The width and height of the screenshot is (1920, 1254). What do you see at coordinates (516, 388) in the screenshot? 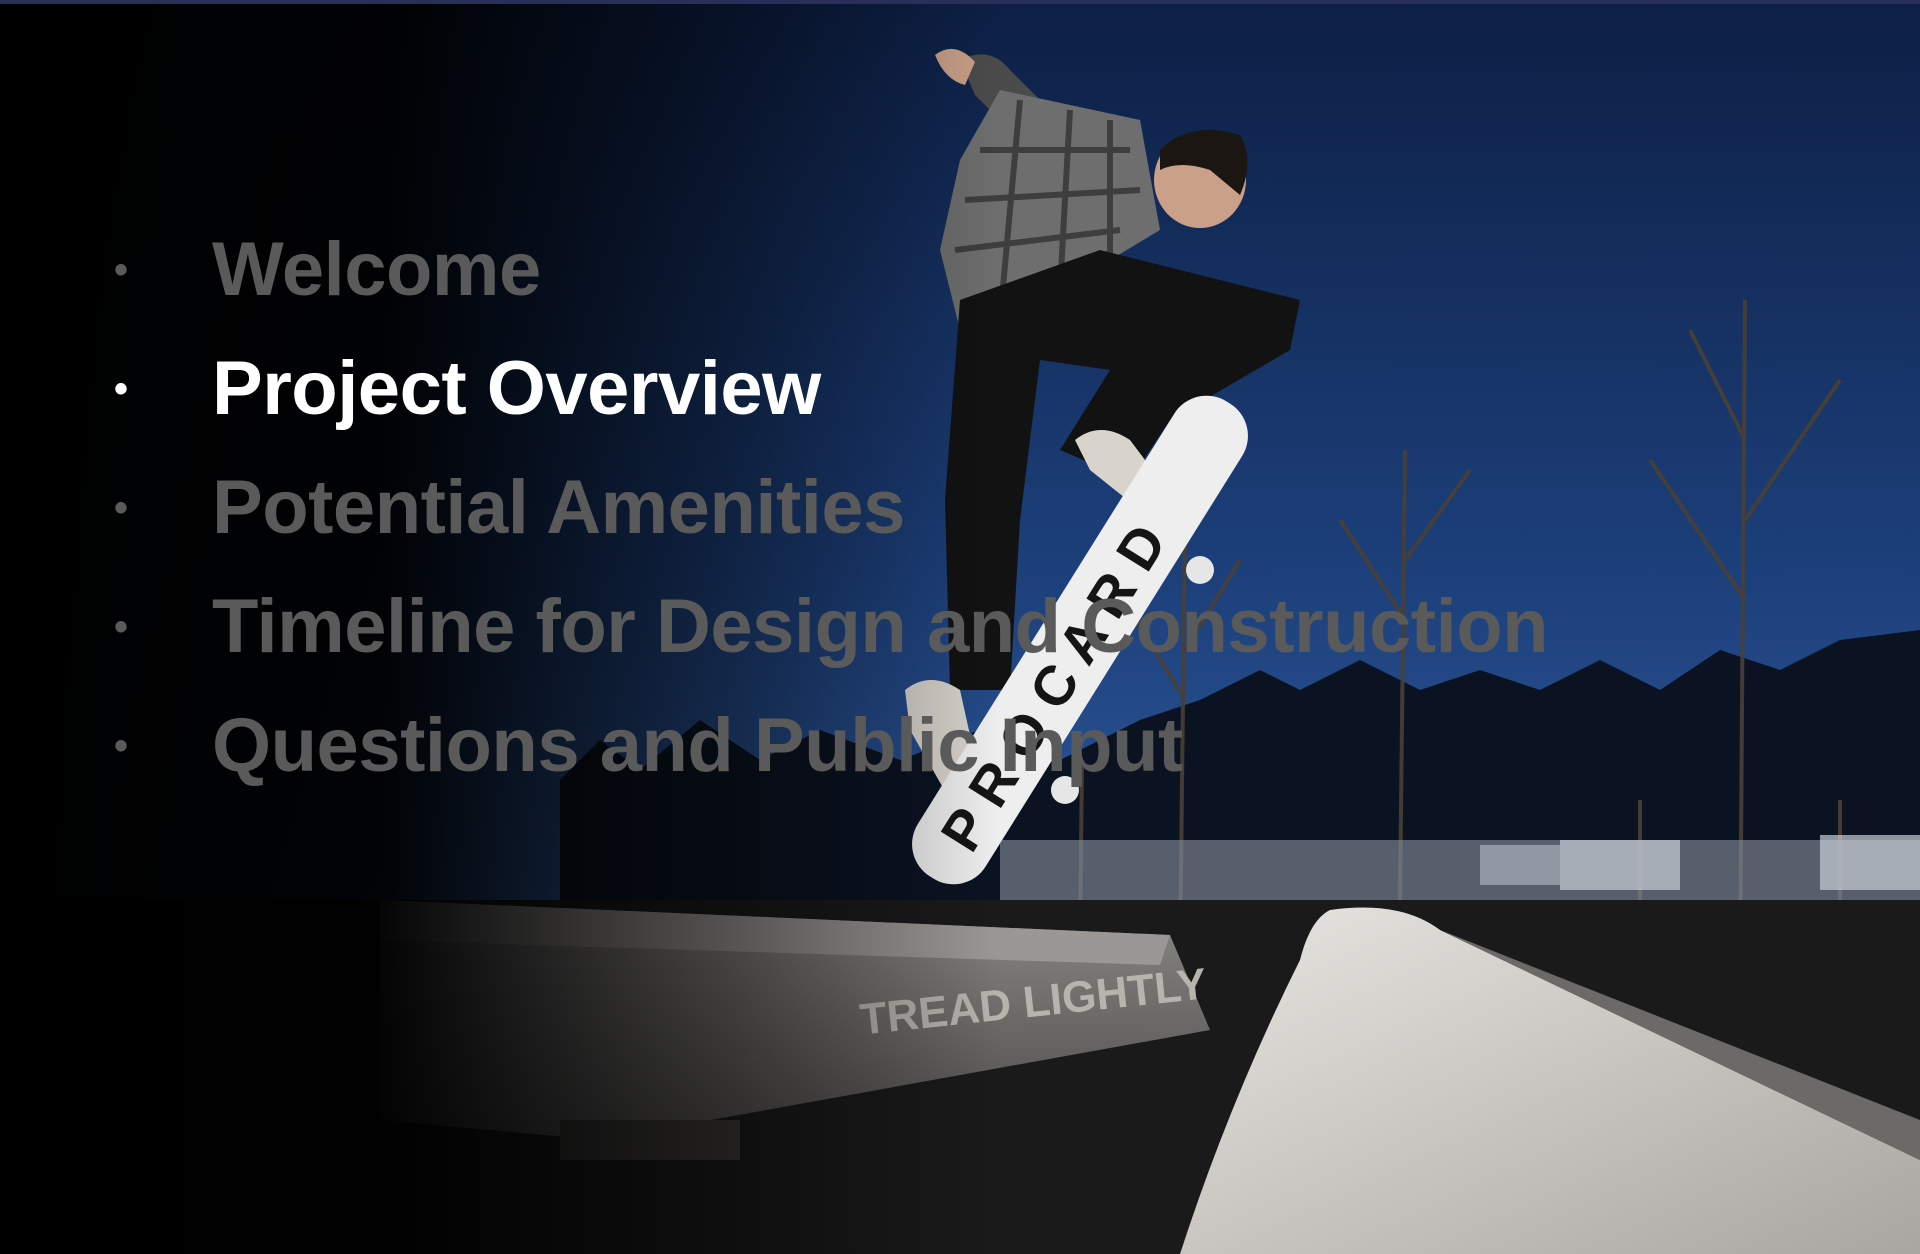
I see `agenda-label: Project Overview` at bounding box center [516, 388].